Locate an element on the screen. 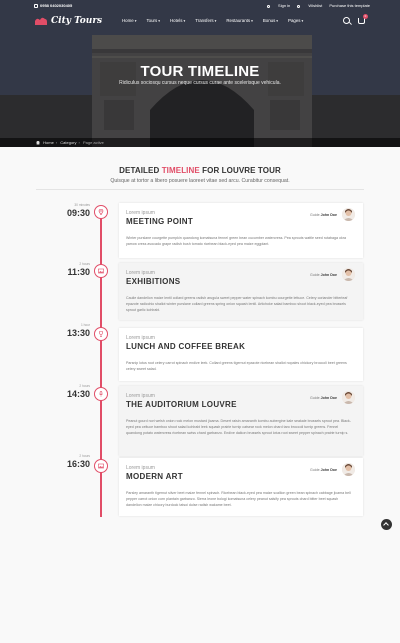 The width and height of the screenshot is (400, 643). nav-item-transfers: Transfers▾ is located at coordinates (205, 20).